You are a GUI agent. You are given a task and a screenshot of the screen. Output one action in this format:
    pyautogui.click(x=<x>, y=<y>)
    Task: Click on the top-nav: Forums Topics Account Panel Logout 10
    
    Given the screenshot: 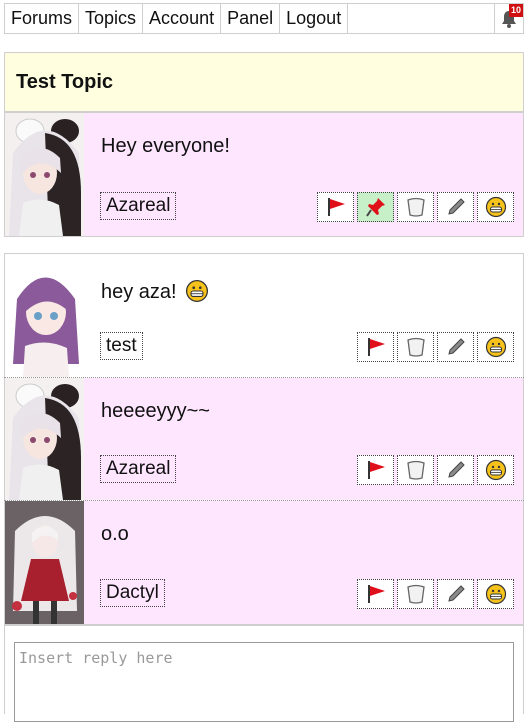 What is the action you would take?
    pyautogui.click(x=264, y=18)
    